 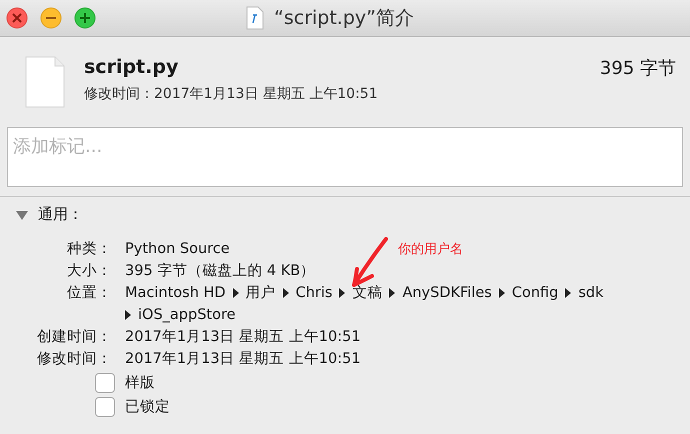 What do you see at coordinates (367, 293) in the screenshot?
I see `path-item: 文稿` at bounding box center [367, 293].